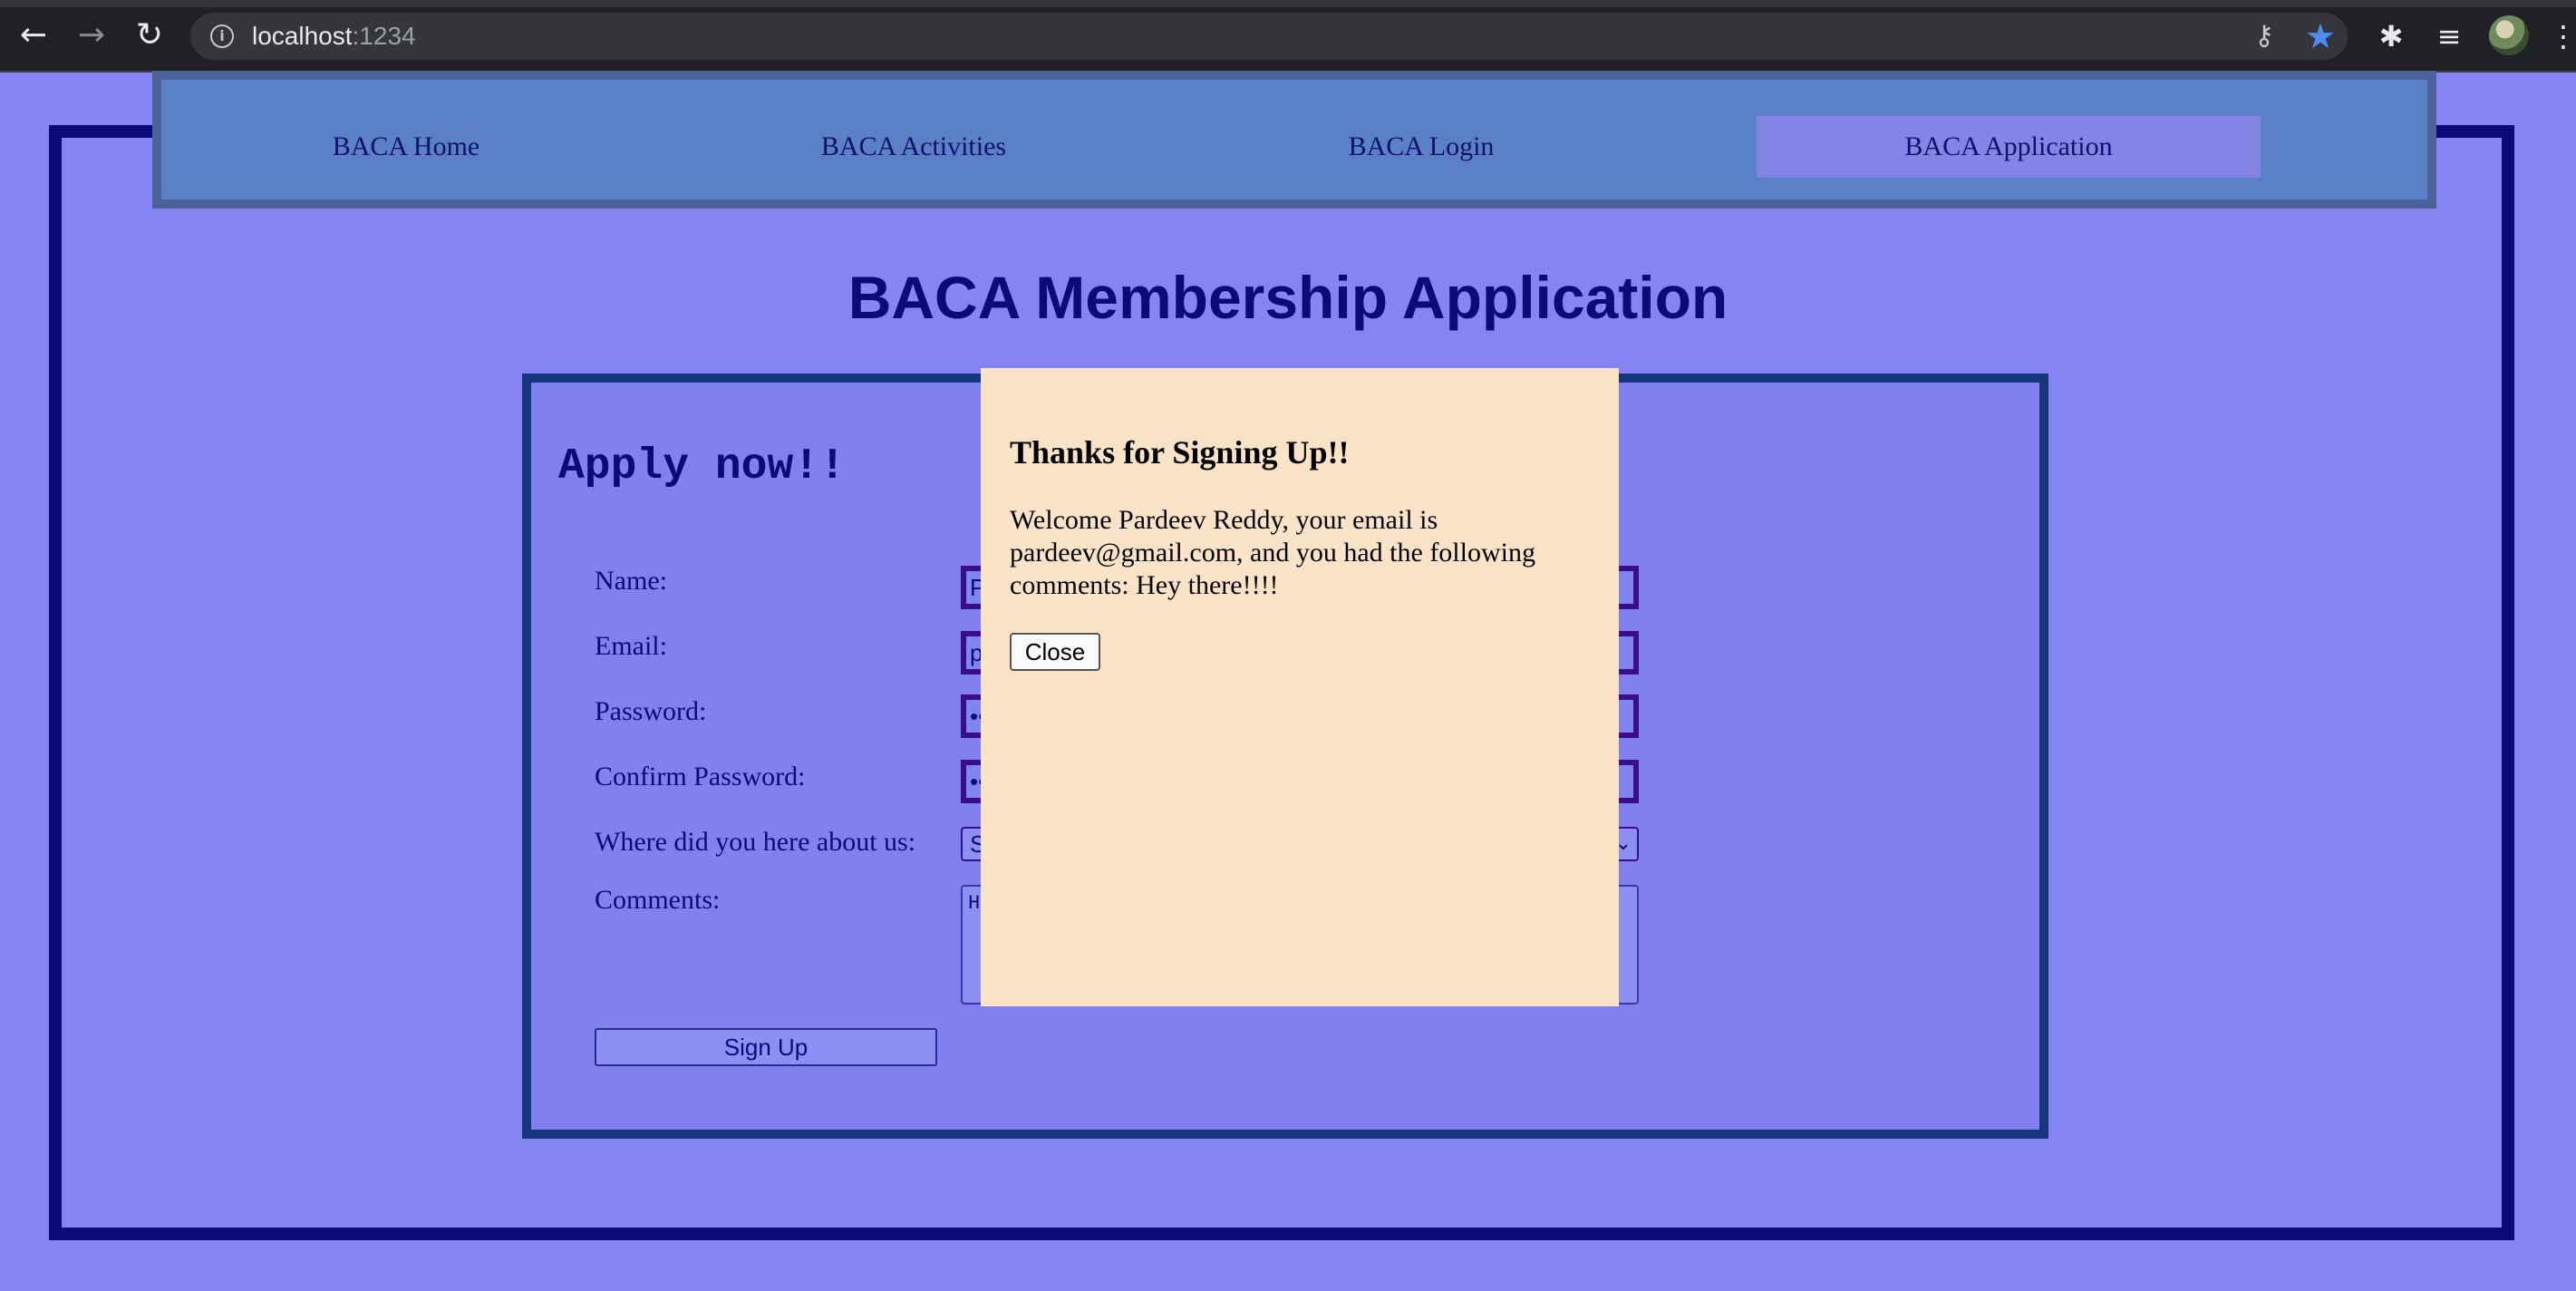 This screenshot has height=1291, width=2576. Describe the element at coordinates (222, 36) in the screenshot. I see `site-info-icon: i` at that location.